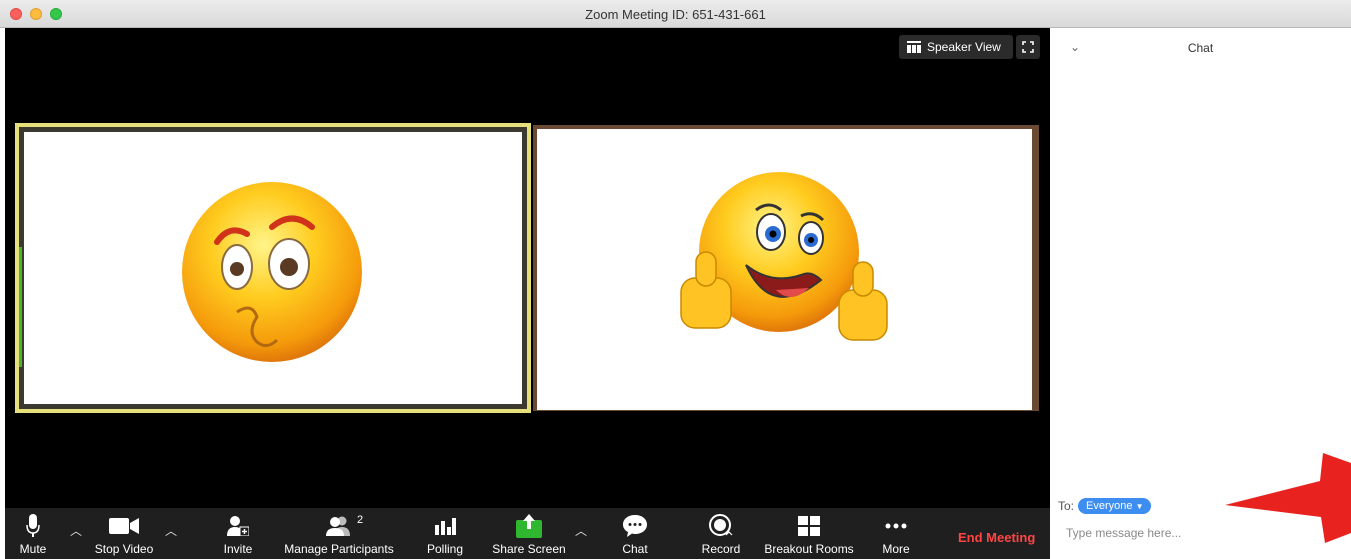 The height and width of the screenshot is (559, 1351). I want to click on audio-indicator, so click(20, 307).